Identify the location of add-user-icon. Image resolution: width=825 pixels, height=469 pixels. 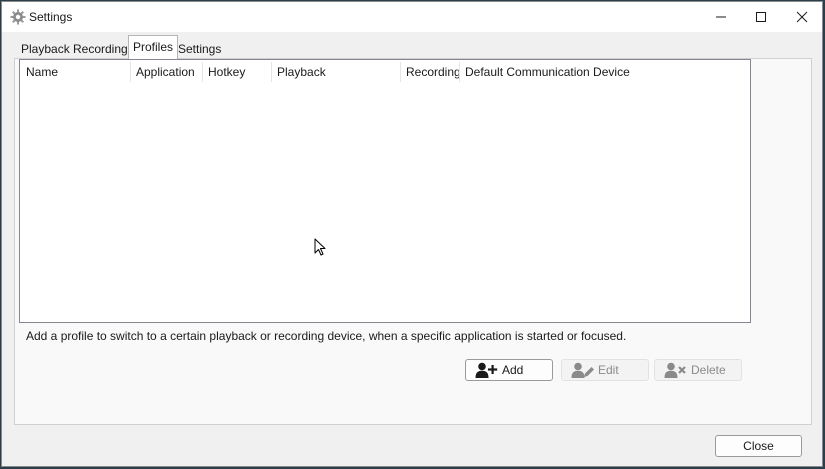
(486, 370).